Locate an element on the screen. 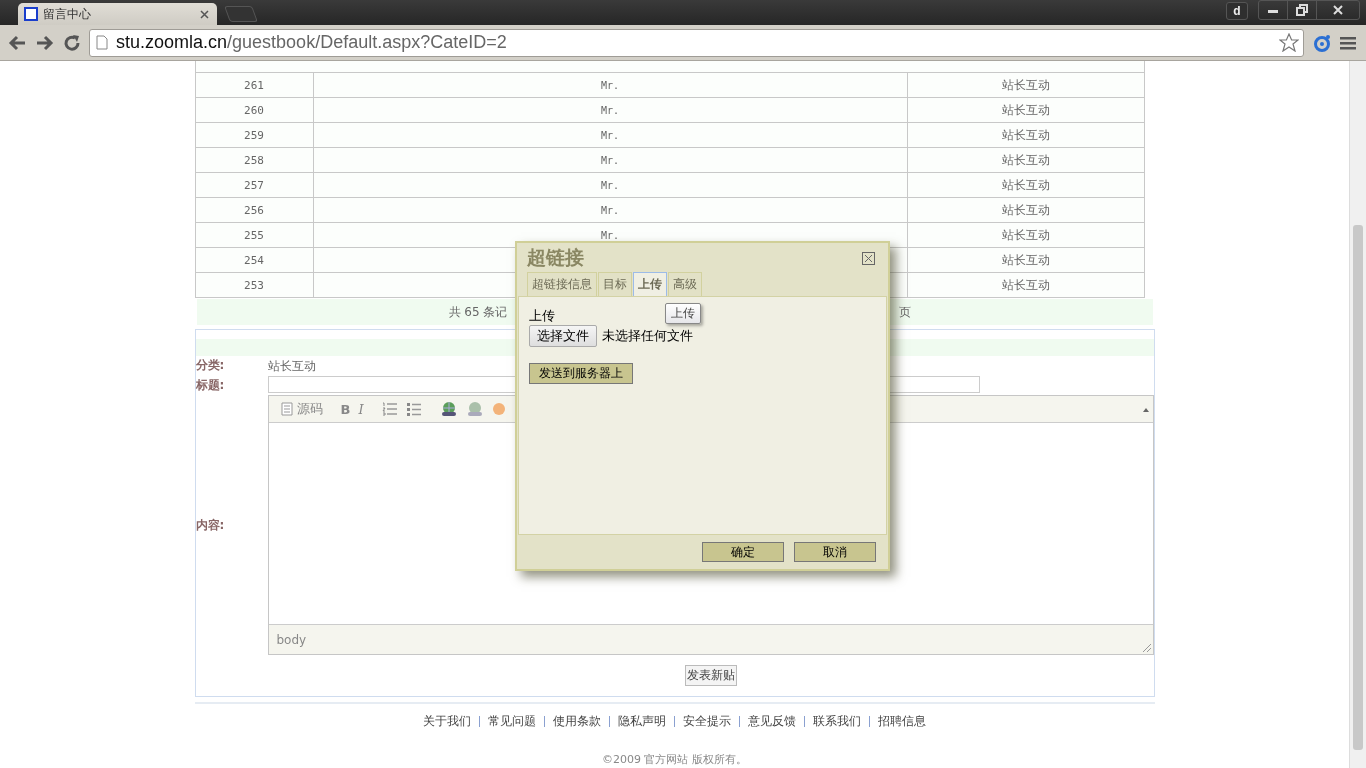 This screenshot has width=1366, height=768. file-status: 未选择任何文件 is located at coordinates (647, 336).